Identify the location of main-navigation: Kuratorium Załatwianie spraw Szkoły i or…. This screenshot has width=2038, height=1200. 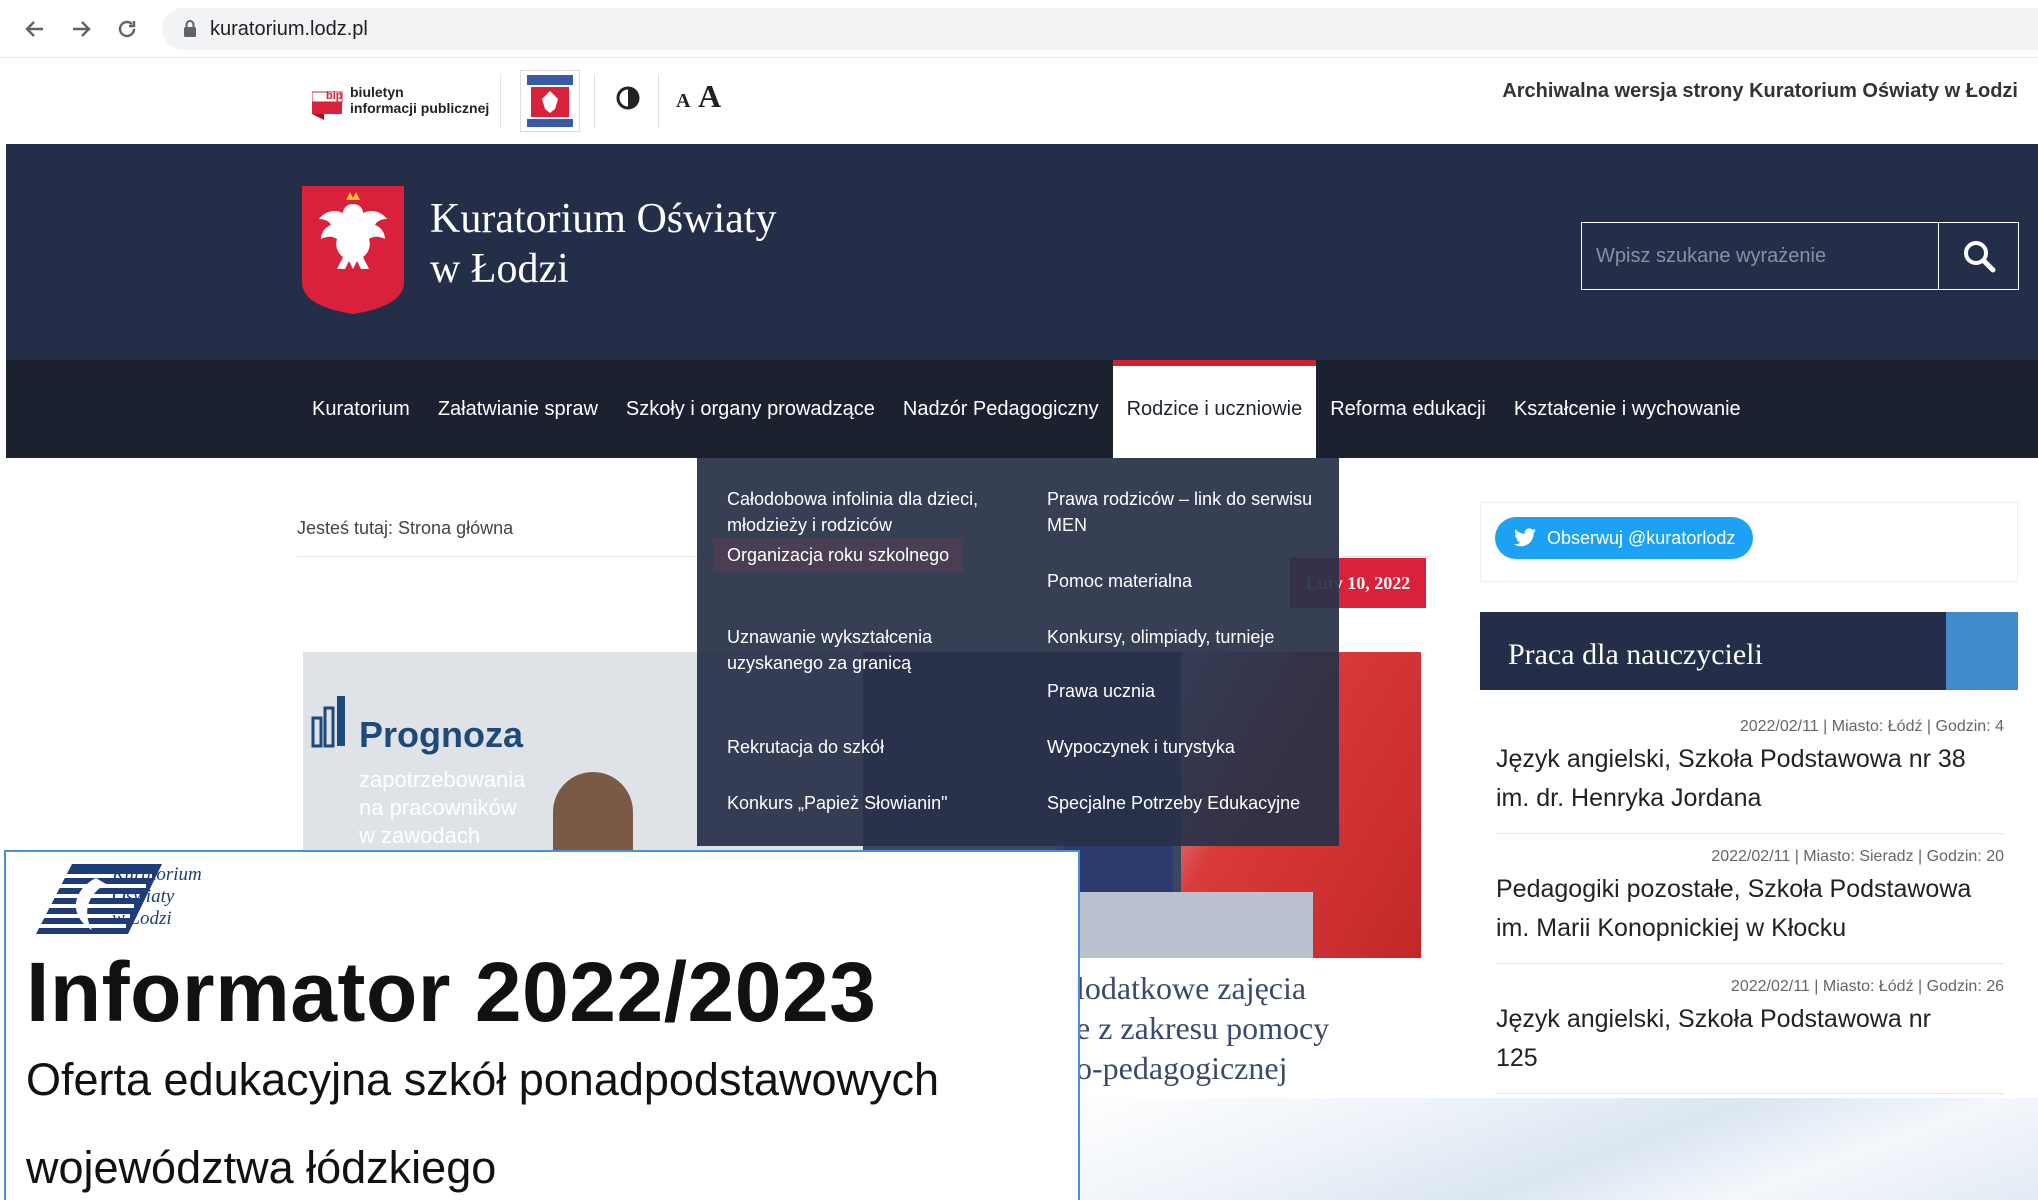
(1022, 409).